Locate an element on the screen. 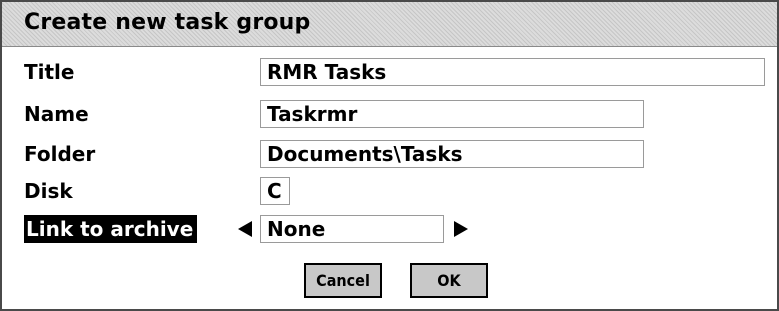 The width and height of the screenshot is (779, 311). dialog-titlebar: Create new task group is located at coordinates (389, 24).